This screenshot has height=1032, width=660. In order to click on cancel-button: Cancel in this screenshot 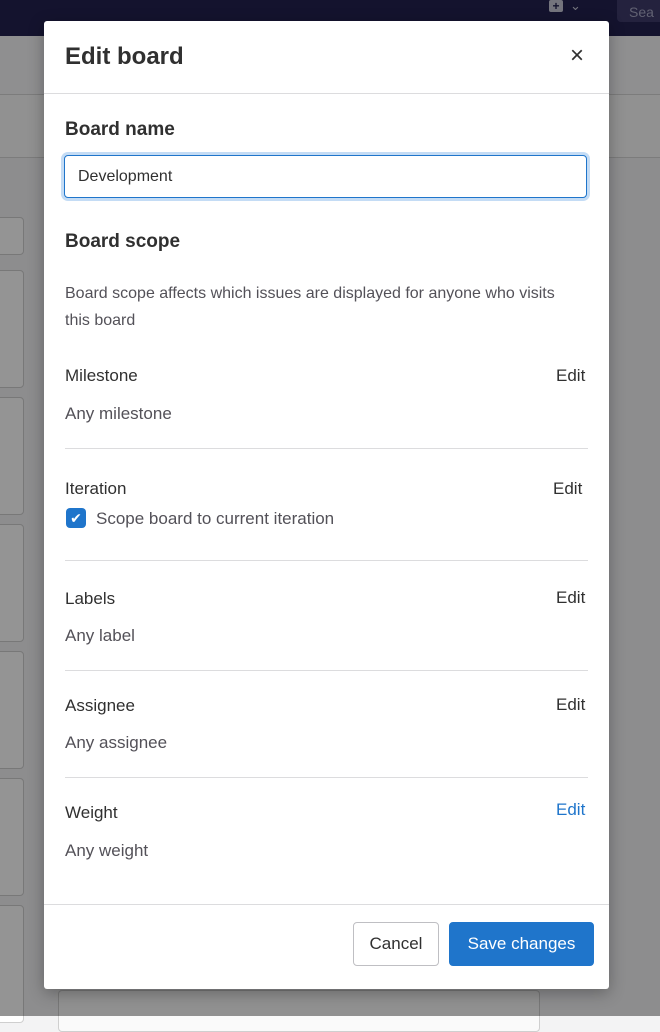, I will do `click(396, 944)`.